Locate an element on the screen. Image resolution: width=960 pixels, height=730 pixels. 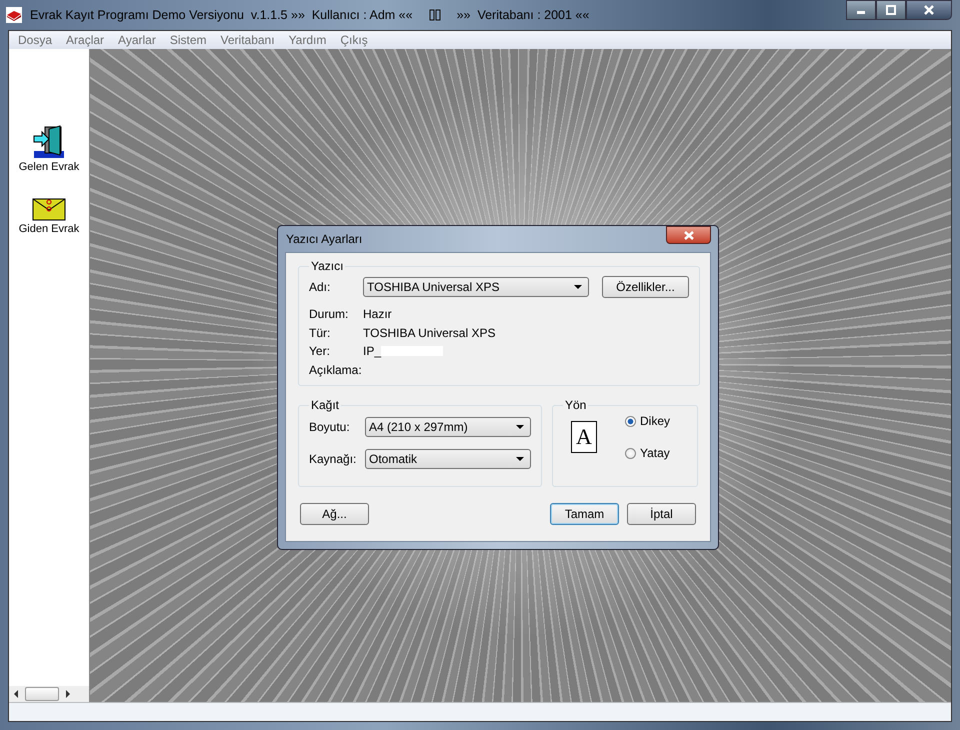
detail-value: TOSHIBA Universal XPS is located at coordinates (429, 333).